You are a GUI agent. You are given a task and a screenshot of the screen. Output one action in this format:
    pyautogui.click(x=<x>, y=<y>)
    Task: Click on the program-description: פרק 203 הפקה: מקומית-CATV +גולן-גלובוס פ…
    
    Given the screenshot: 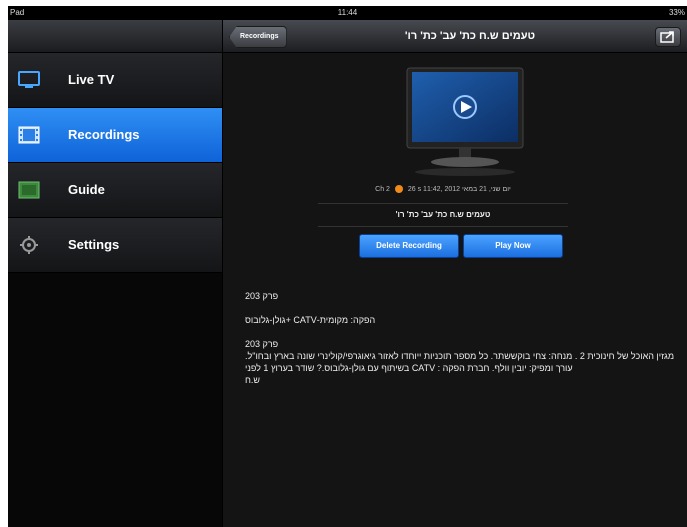 What is the action you would take?
    pyautogui.click(x=465, y=344)
    